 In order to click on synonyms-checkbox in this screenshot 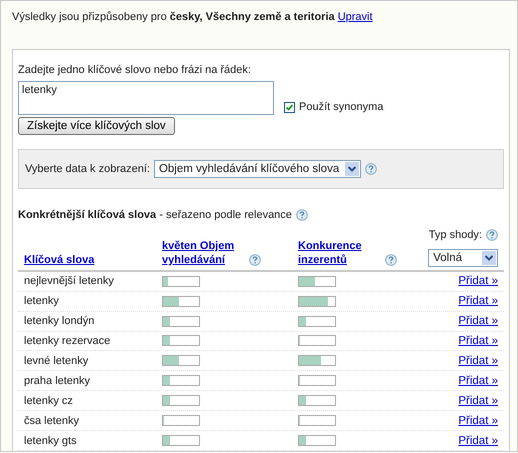, I will do `click(289, 107)`.